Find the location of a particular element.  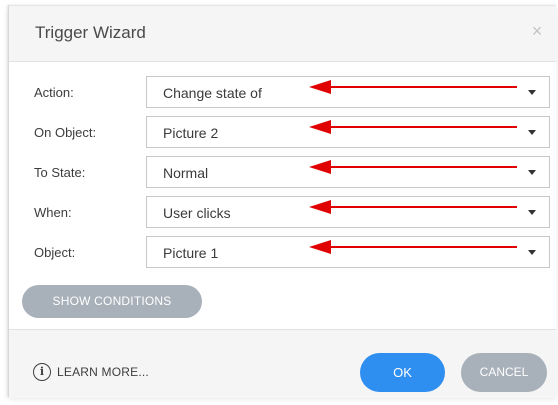

when-select-value: User clicks is located at coordinates (197, 213).